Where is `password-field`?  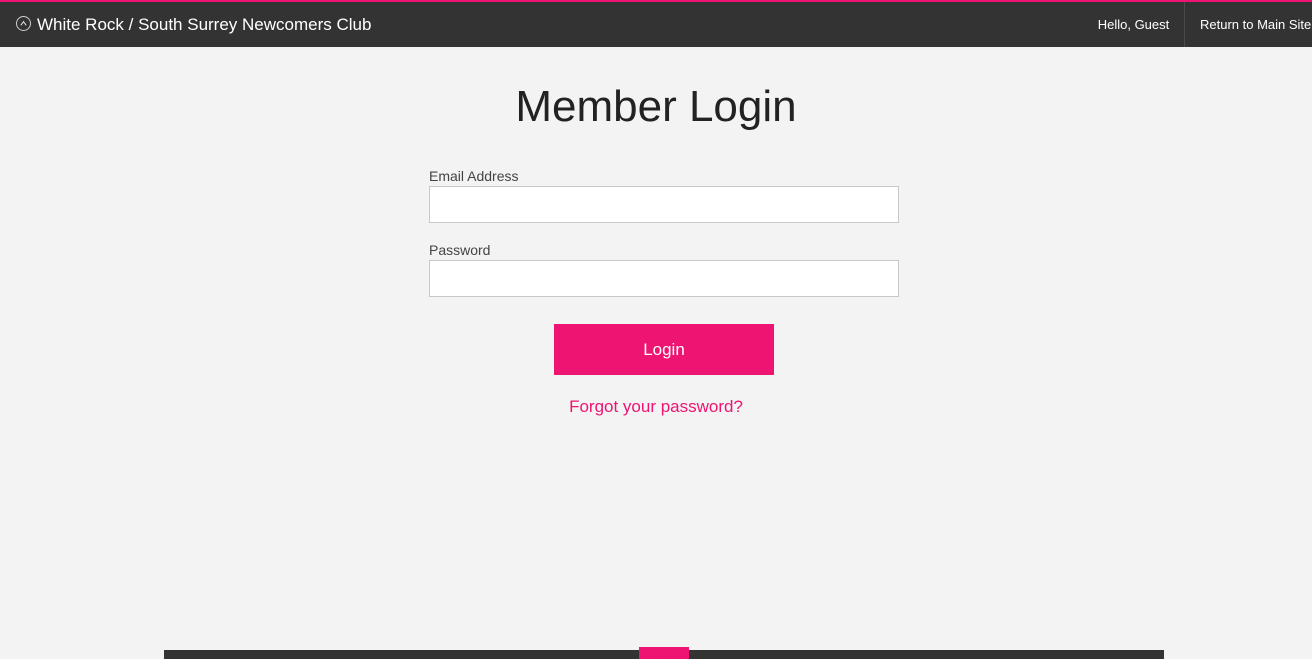
password-field is located at coordinates (664, 278).